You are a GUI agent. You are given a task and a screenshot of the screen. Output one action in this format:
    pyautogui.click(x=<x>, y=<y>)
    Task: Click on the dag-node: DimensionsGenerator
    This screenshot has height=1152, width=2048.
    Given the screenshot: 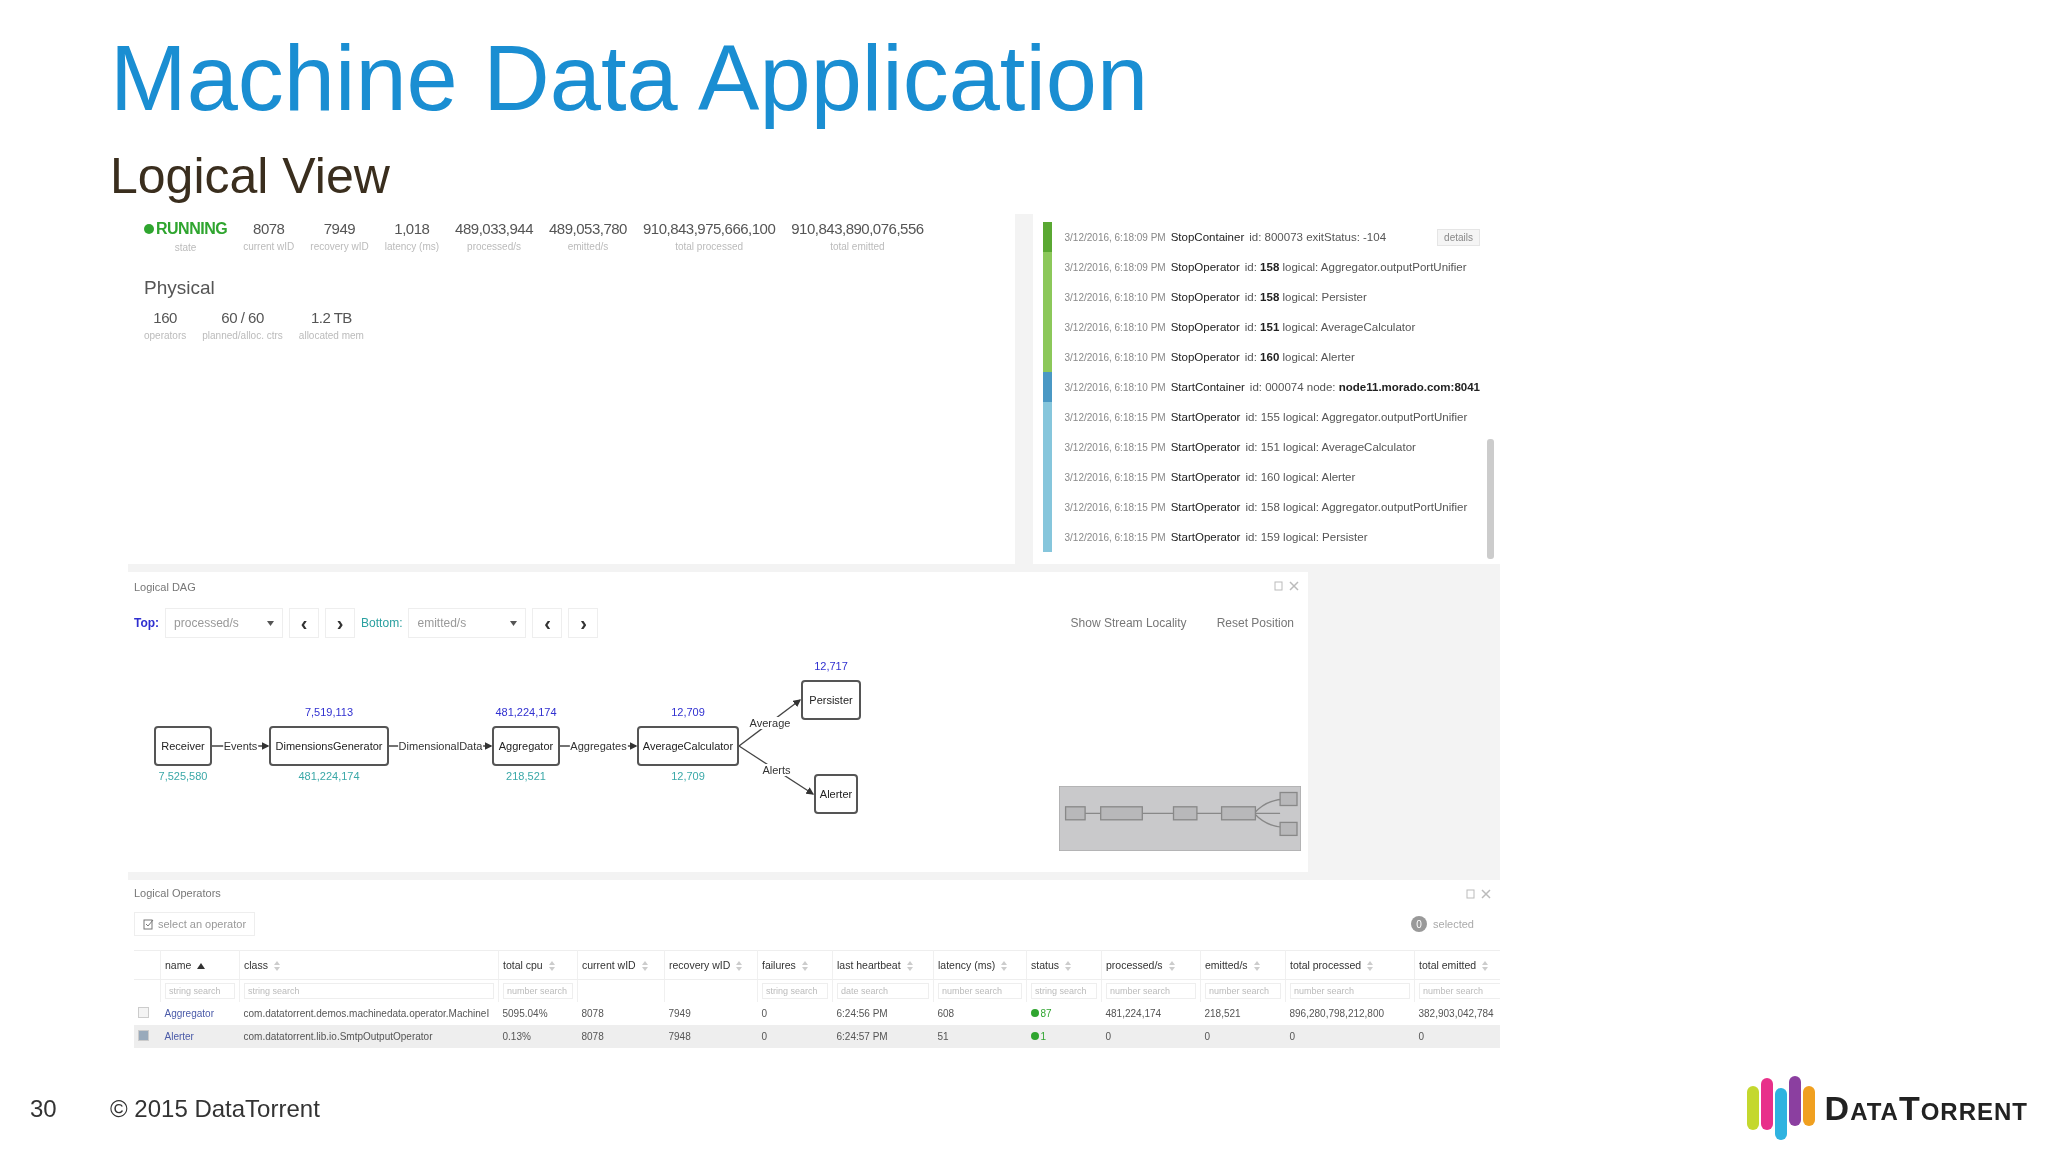 What is the action you would take?
    pyautogui.click(x=329, y=746)
    